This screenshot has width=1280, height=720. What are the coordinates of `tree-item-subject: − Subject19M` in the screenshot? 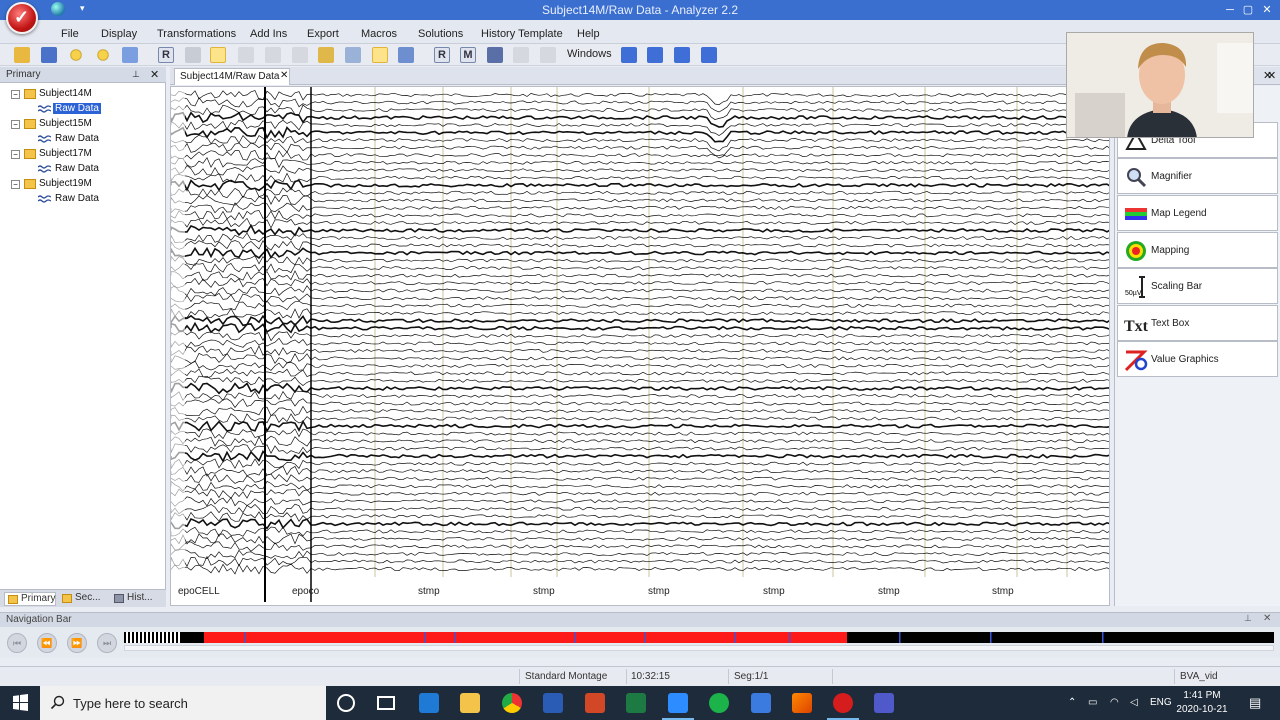 It's located at (80, 185).